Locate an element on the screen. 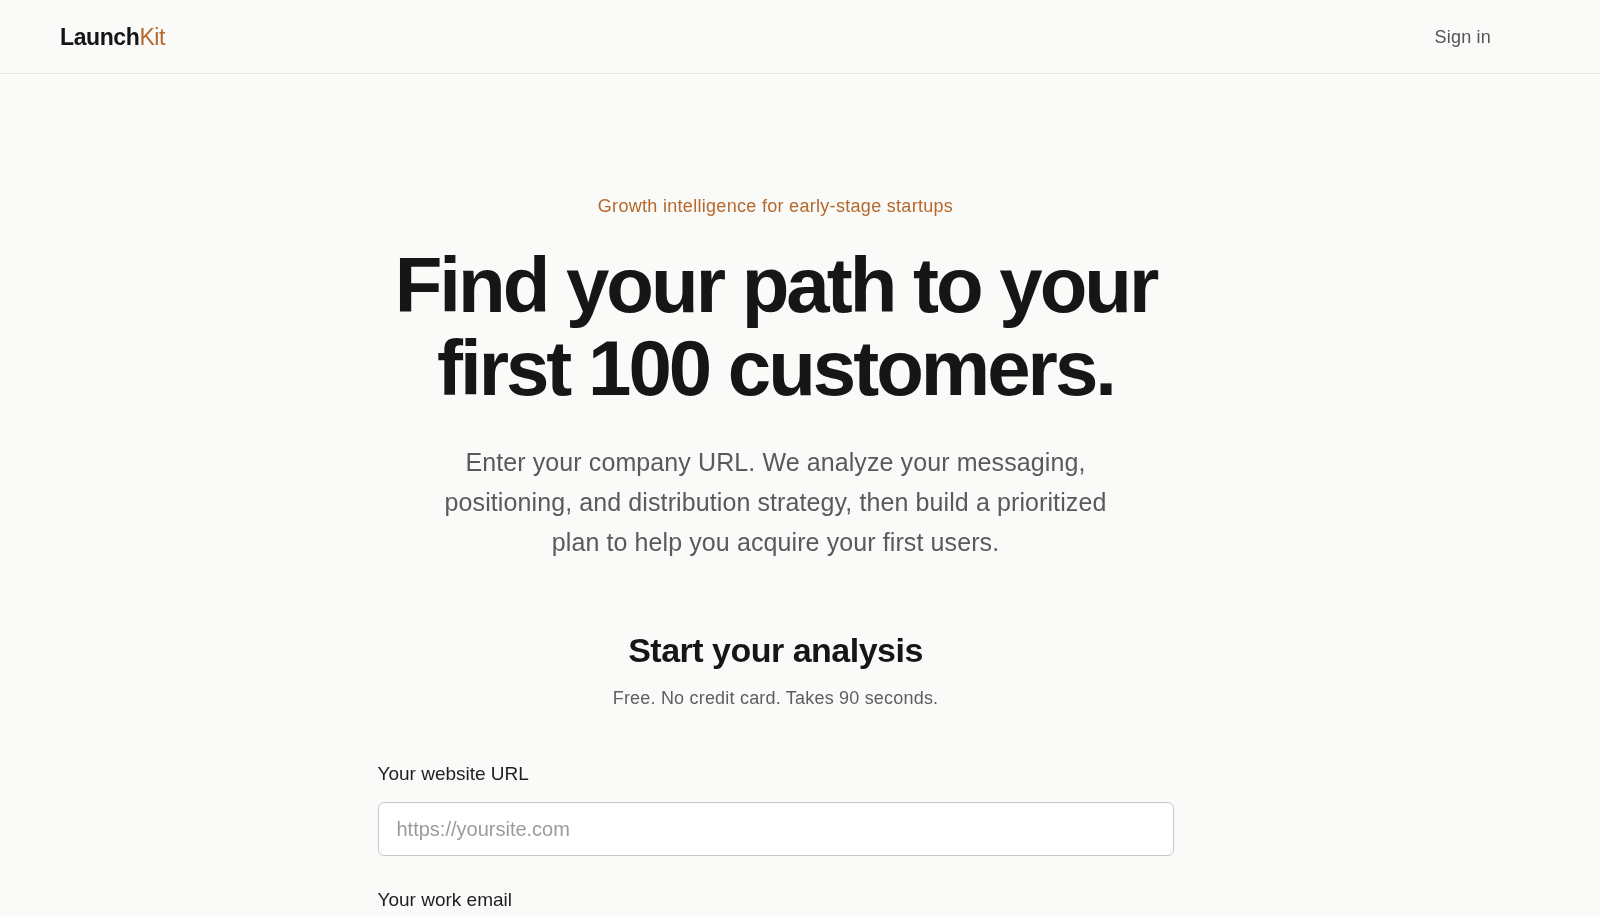  field-label: Your website URL is located at coordinates (453, 774).